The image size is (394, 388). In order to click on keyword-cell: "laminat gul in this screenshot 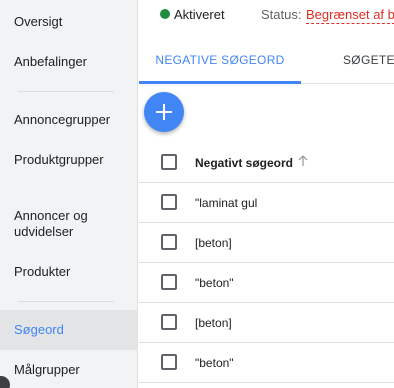, I will do `click(226, 203)`.